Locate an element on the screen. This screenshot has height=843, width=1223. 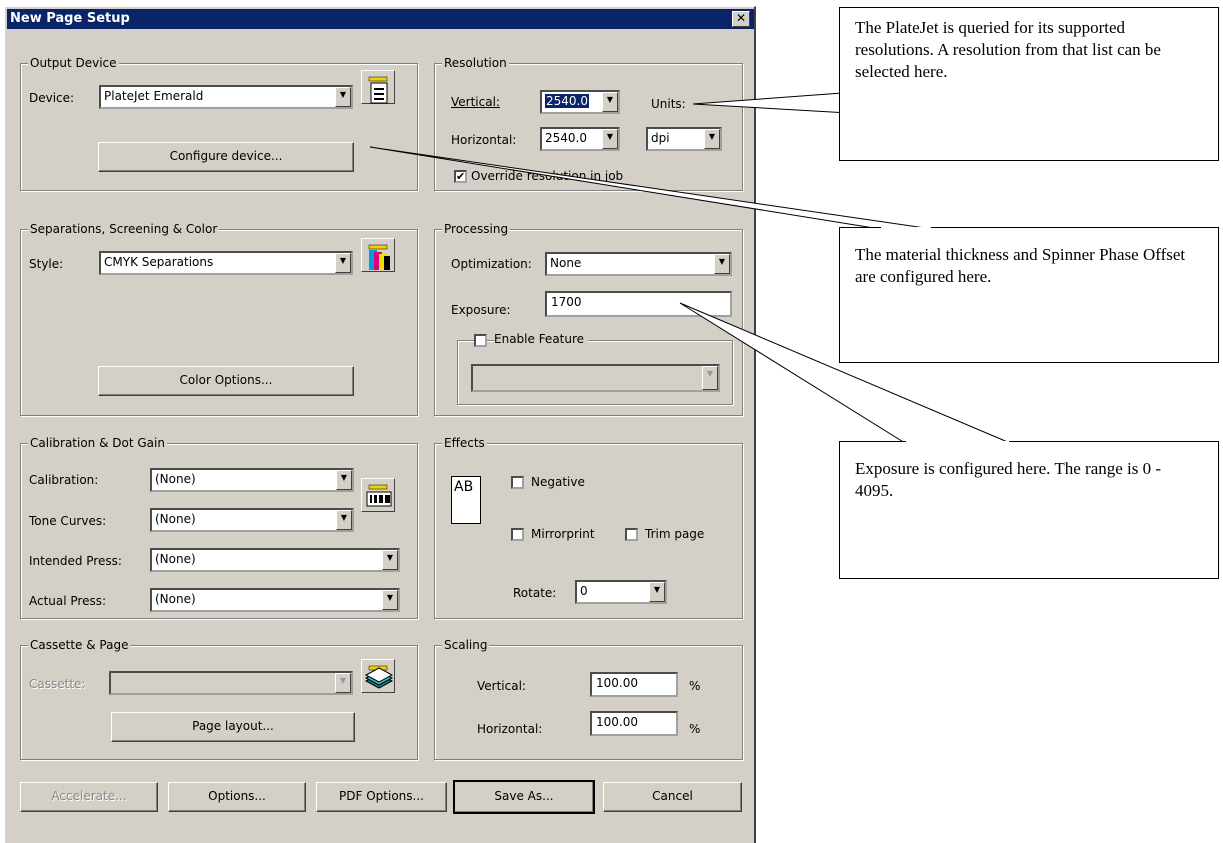
callout-leader-joins is located at coordinates (945, 262).